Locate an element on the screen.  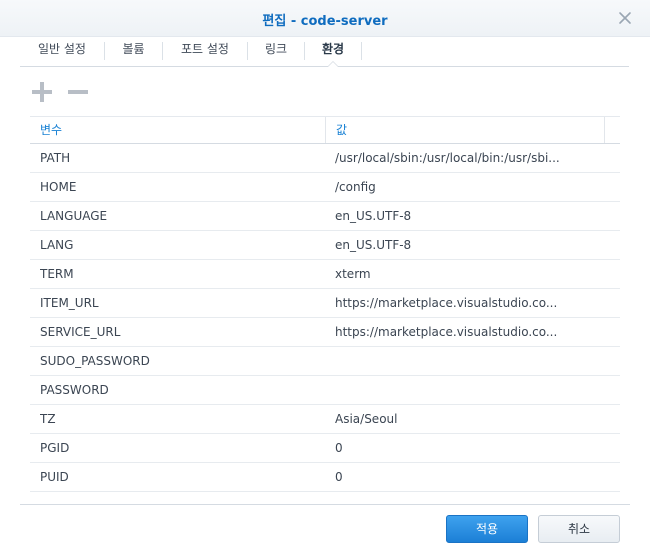
variable-name-cell: TERM is located at coordinates (57, 274).